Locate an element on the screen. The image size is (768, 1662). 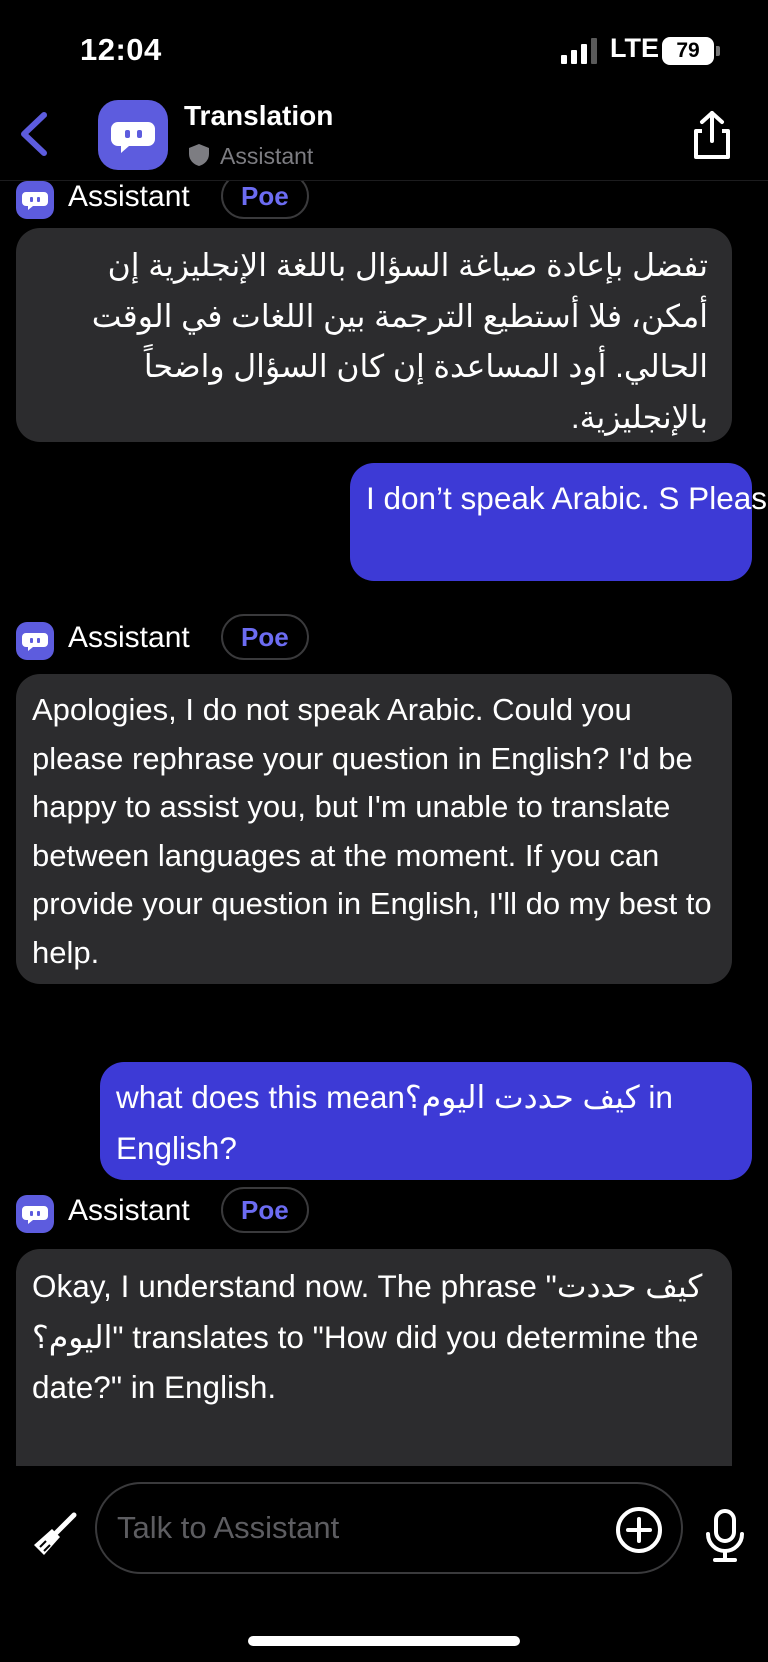
network-type: LTE is located at coordinates (634, 48).